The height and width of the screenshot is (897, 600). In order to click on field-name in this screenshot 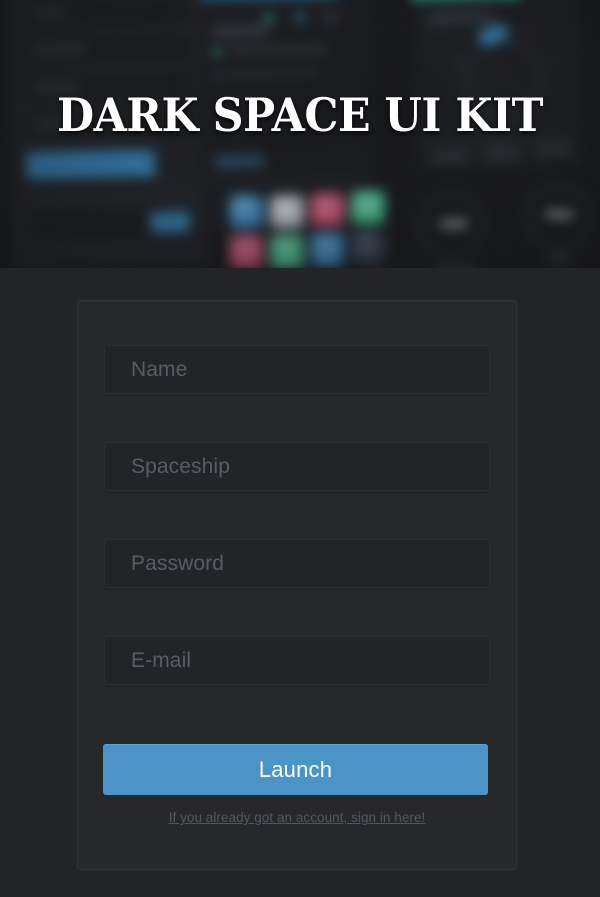, I will do `click(297, 369)`.